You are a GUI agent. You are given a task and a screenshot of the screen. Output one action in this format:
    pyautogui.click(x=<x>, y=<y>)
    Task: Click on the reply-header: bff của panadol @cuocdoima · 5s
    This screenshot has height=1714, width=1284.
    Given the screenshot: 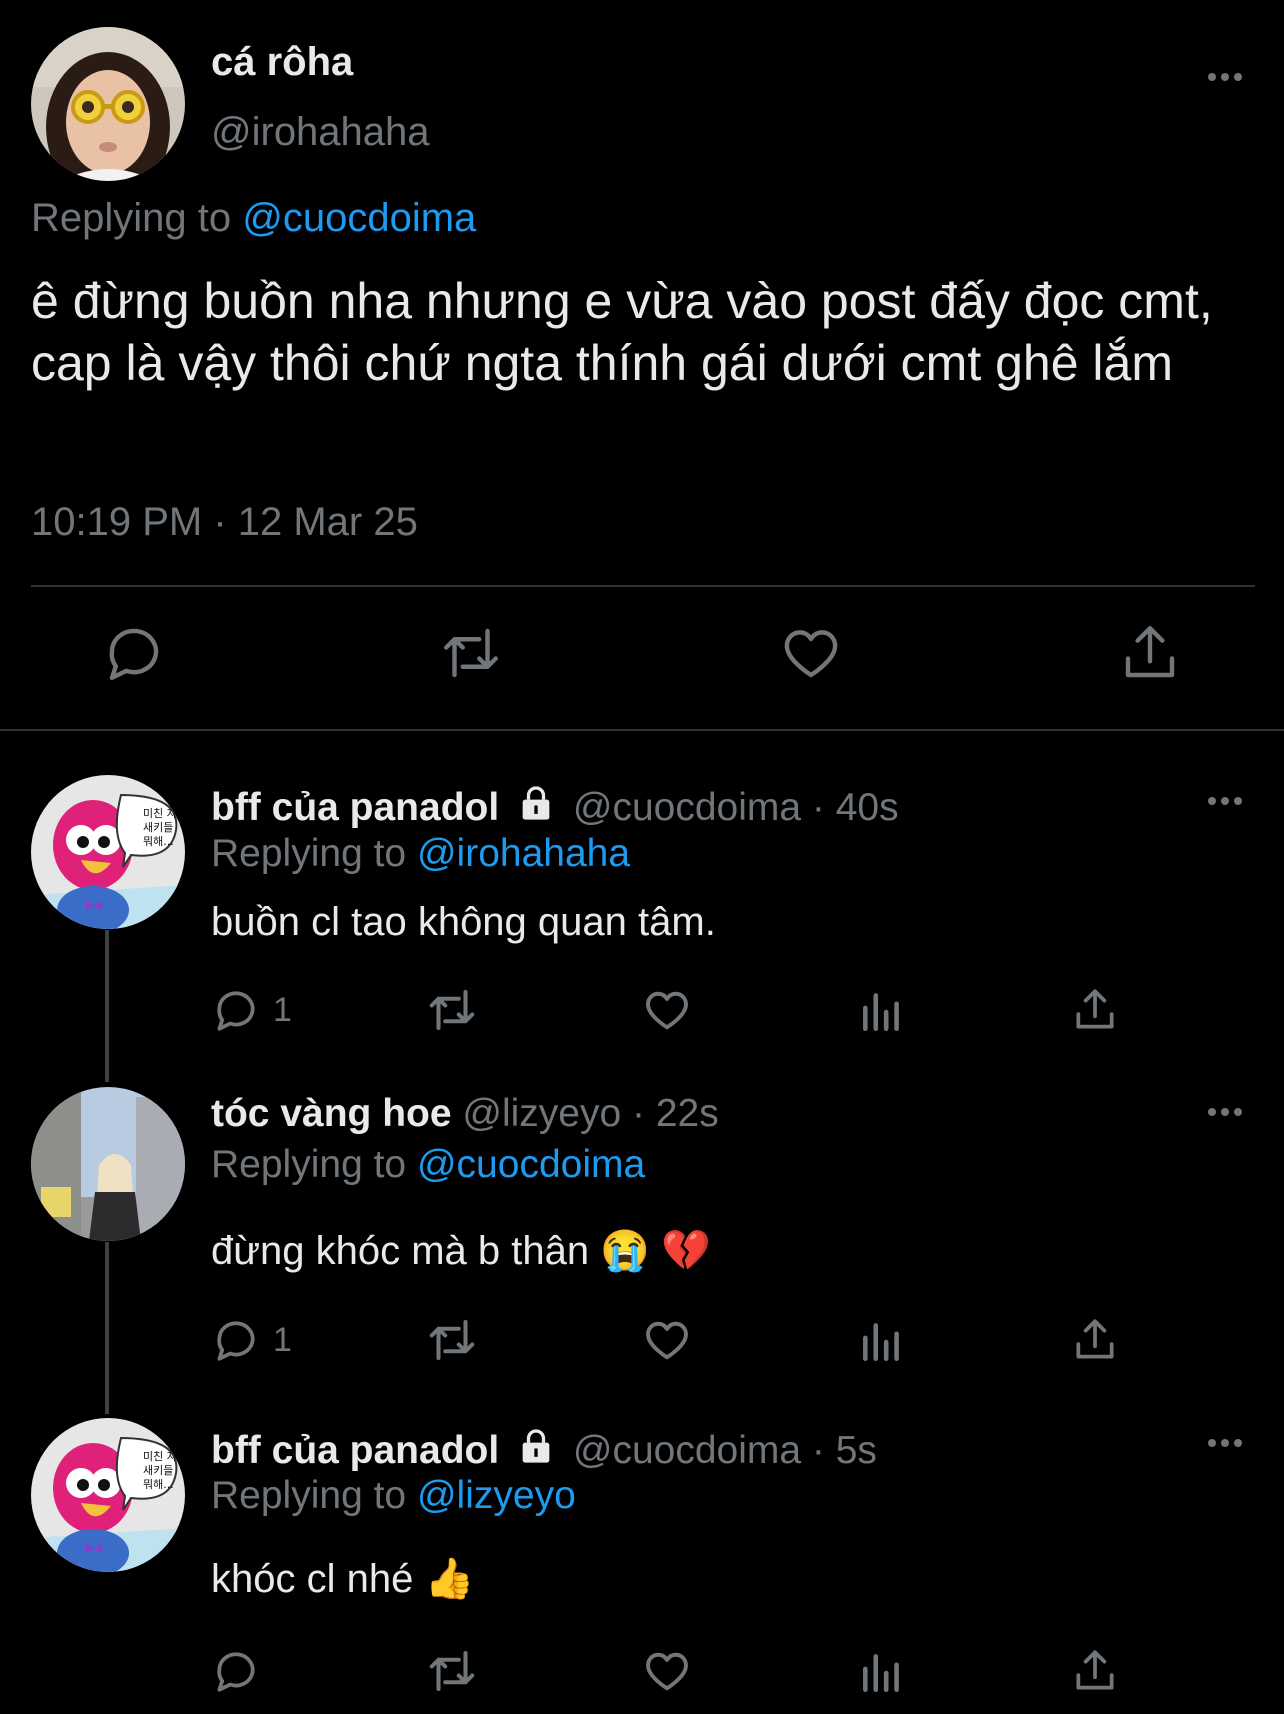 What is the action you would take?
    pyautogui.click(x=544, y=1449)
    